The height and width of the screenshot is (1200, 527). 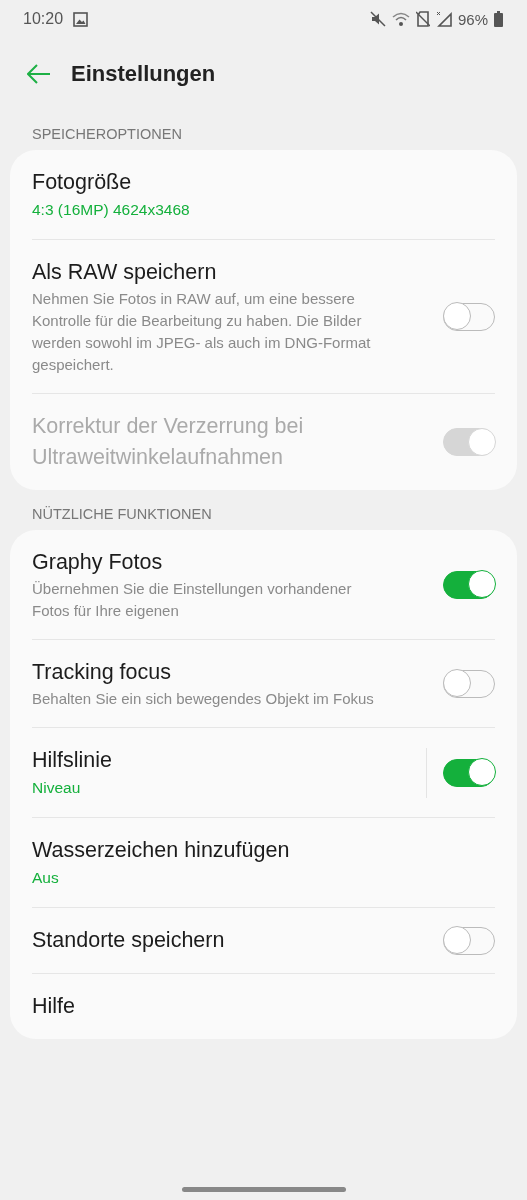 What do you see at coordinates (422, 19) in the screenshot?
I see `no-sim-icon` at bounding box center [422, 19].